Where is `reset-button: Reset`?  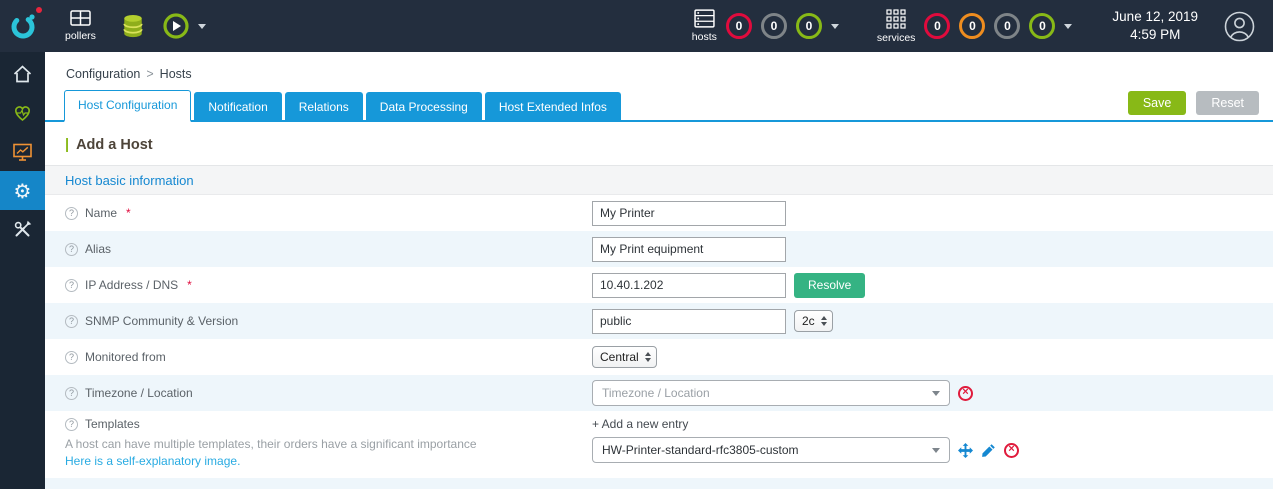 reset-button: Reset is located at coordinates (1227, 102).